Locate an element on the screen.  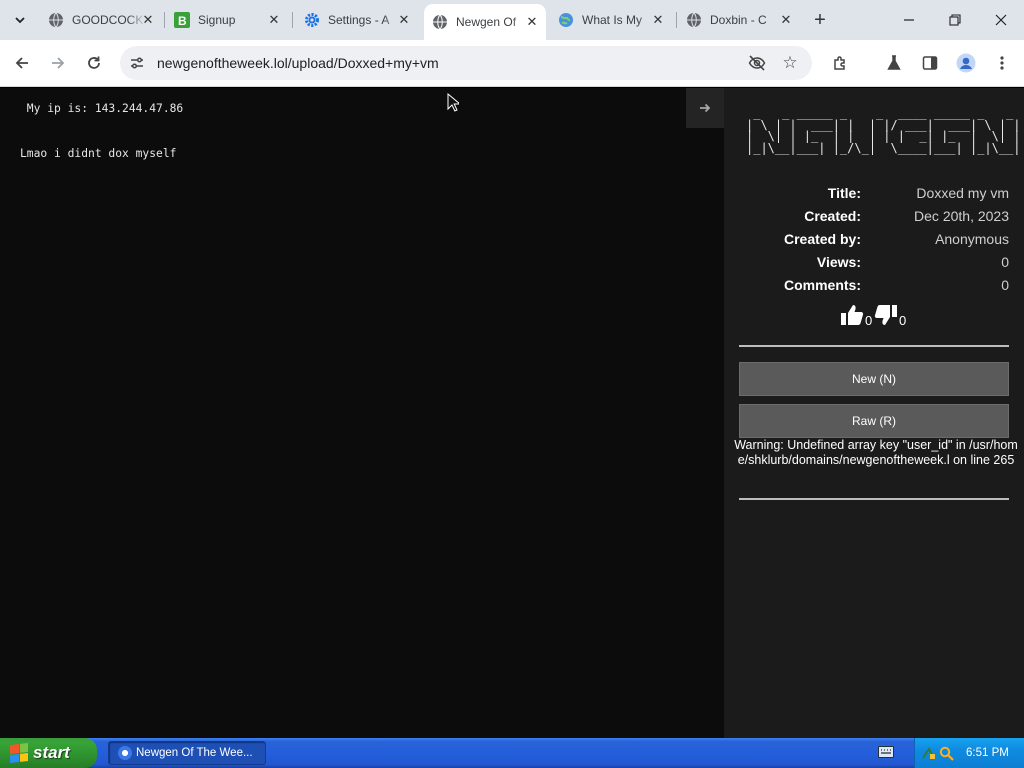
tab-title: Doxbin - C is located at coordinates (738, 20).